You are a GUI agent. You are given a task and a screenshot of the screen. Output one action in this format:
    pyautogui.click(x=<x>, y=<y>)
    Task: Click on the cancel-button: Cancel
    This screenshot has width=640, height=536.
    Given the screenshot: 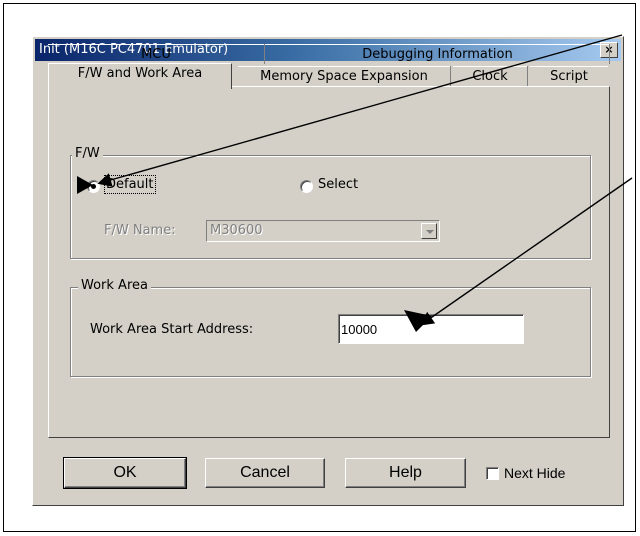 What is the action you would take?
    pyautogui.click(x=265, y=473)
    